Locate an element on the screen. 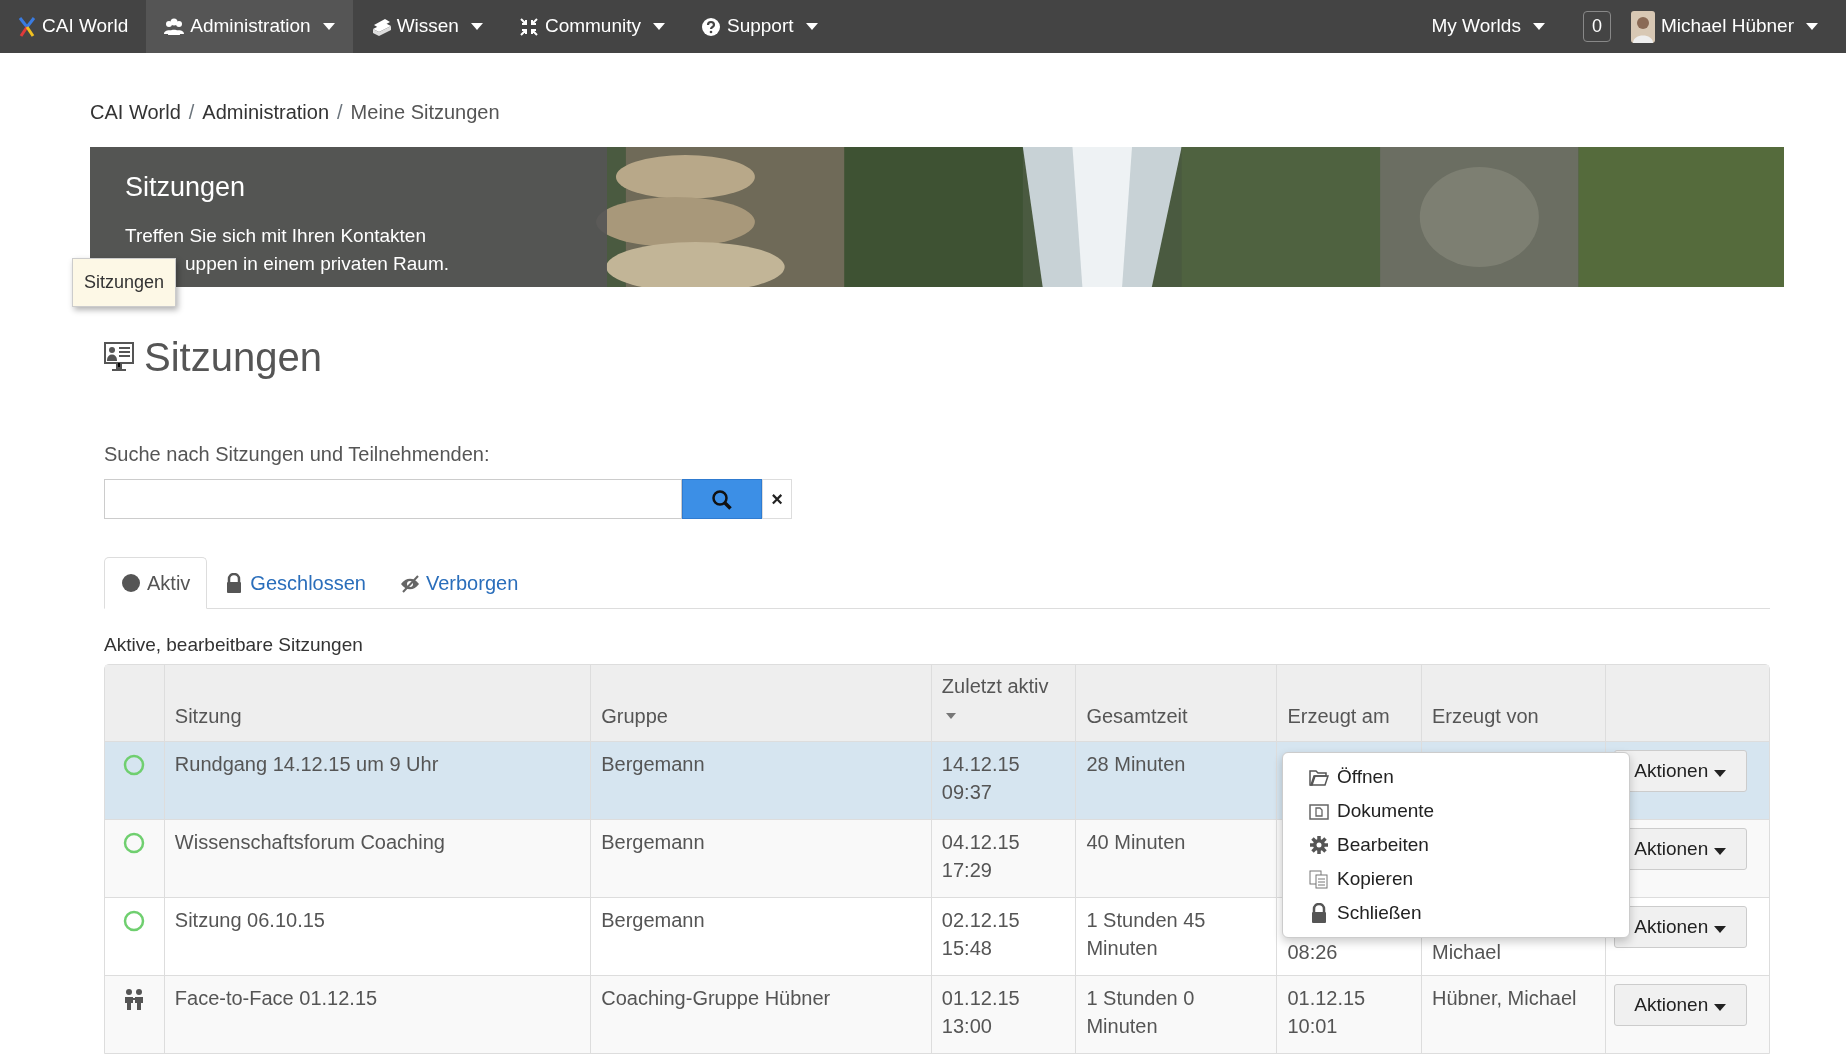 The width and height of the screenshot is (1846, 1056). banner-title: Sitzungen is located at coordinates (186, 187).